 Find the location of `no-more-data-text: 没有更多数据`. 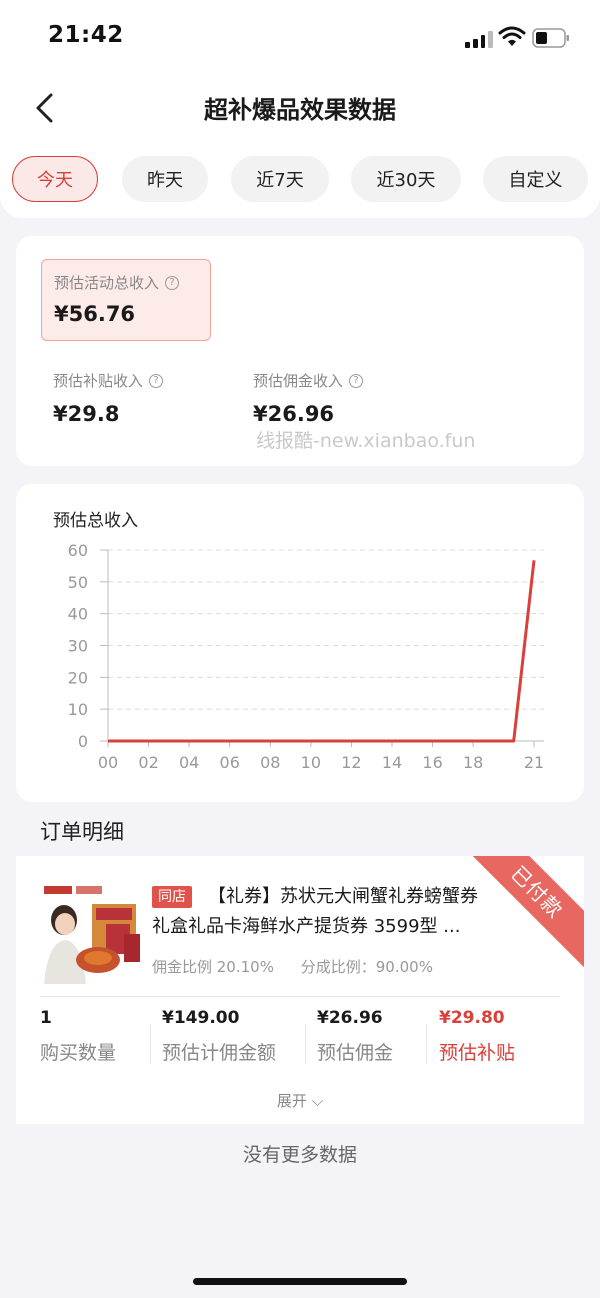

no-more-data-text: 没有更多数据 is located at coordinates (299, 1155).